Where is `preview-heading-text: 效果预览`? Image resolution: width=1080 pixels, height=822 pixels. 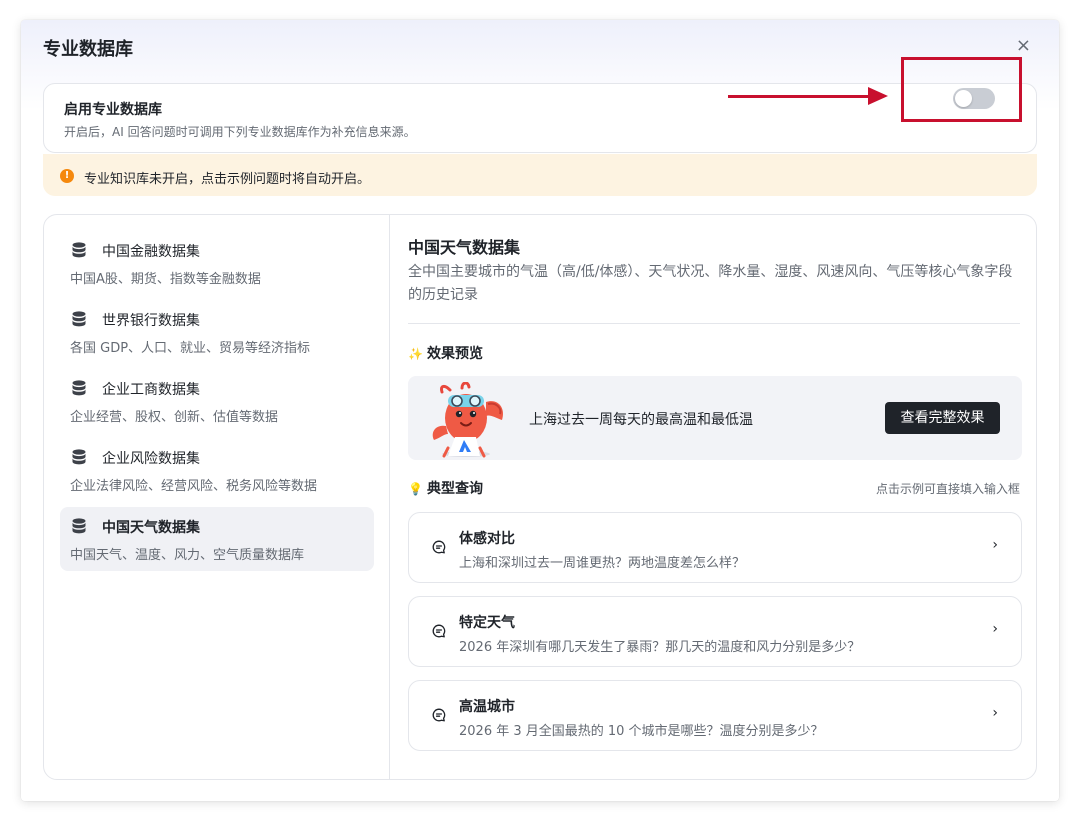 preview-heading-text: 效果预览 is located at coordinates (454, 354).